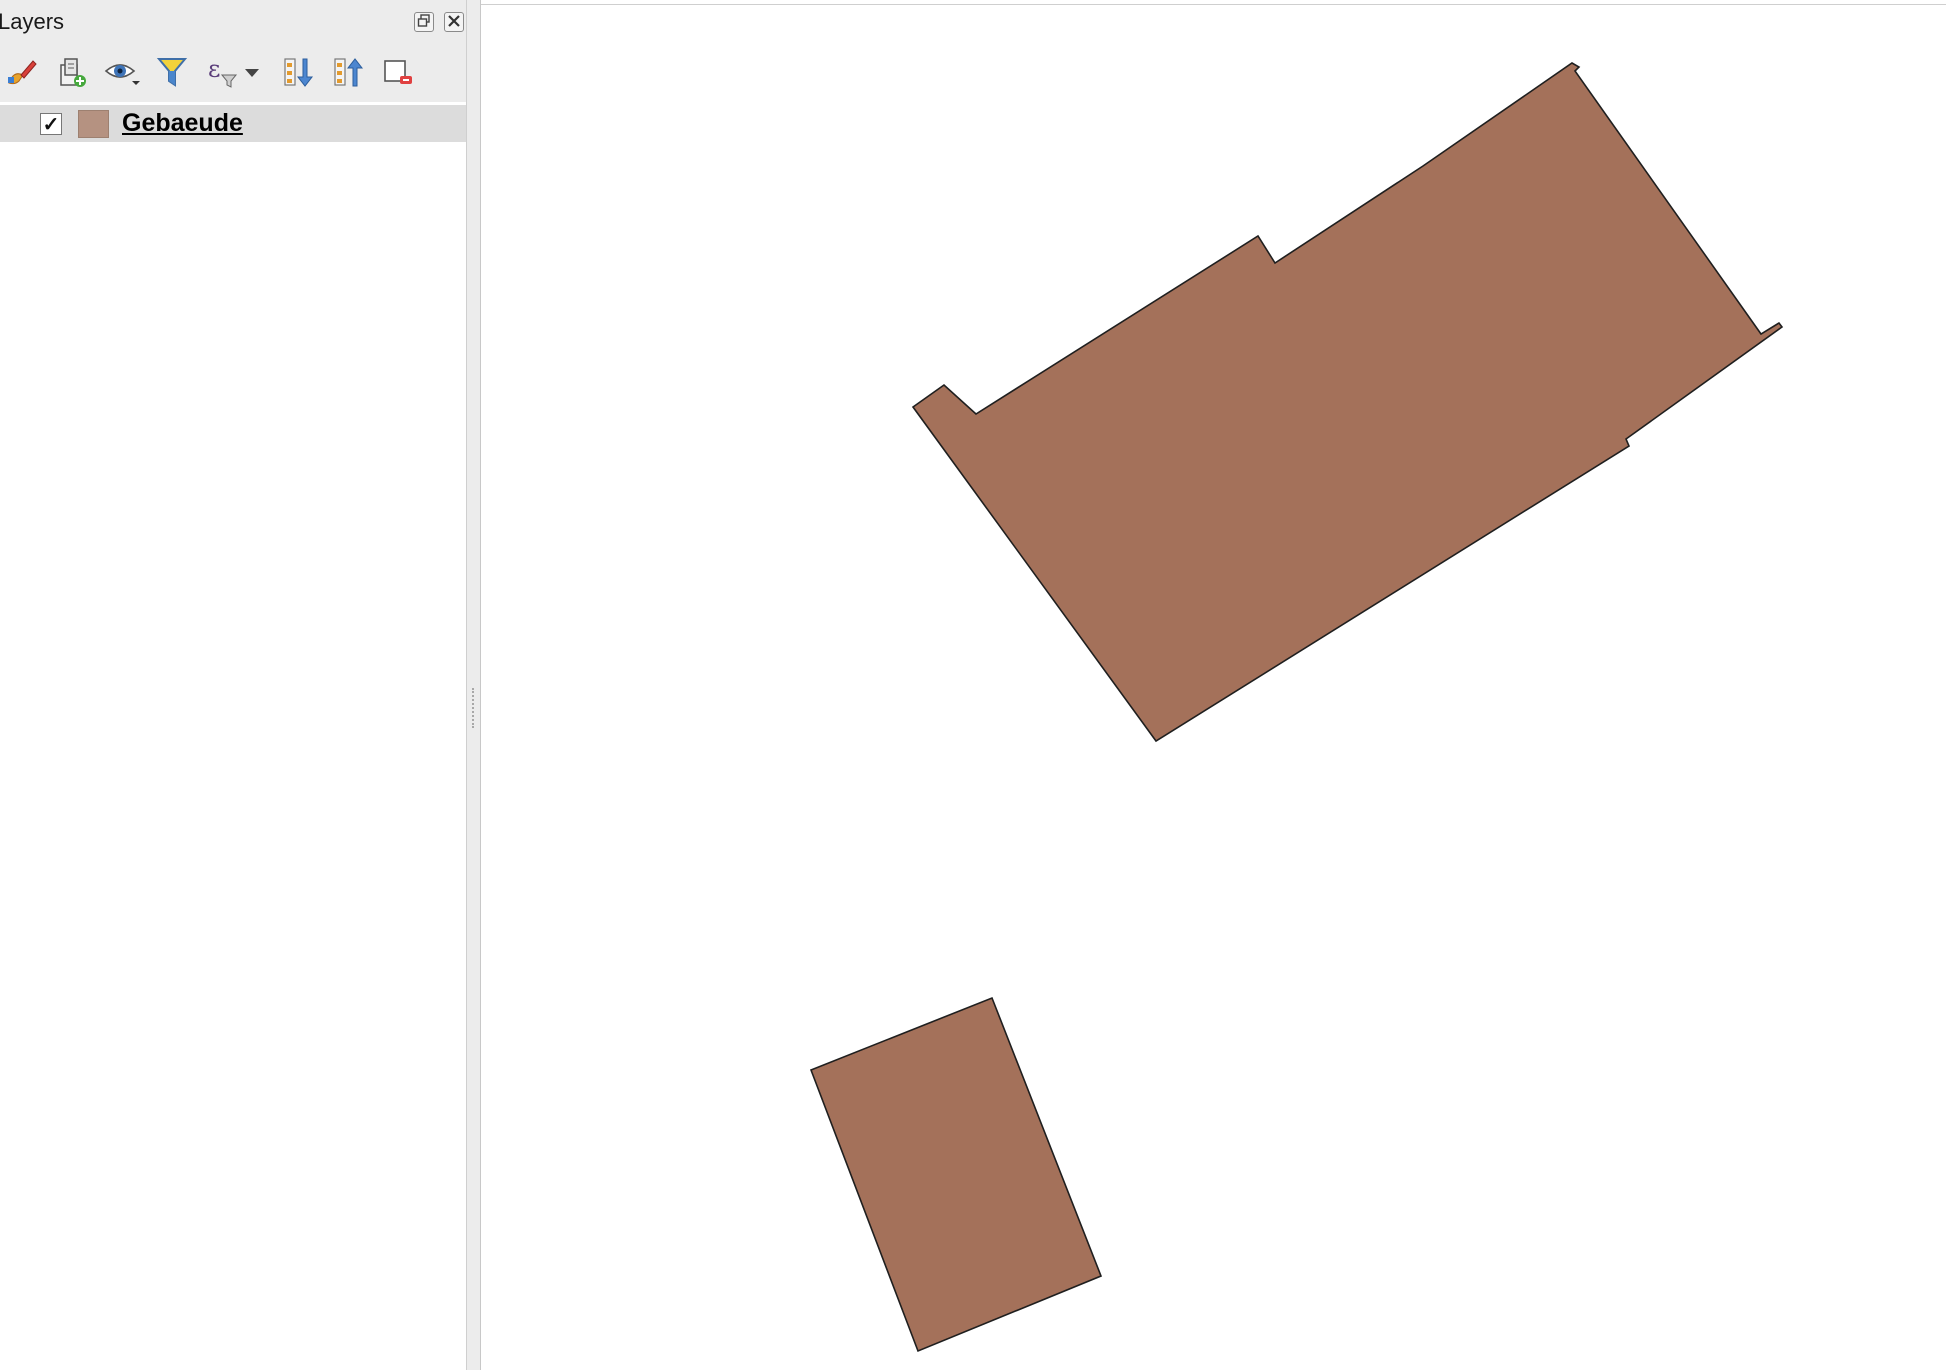 The width and height of the screenshot is (1946, 1370). Describe the element at coordinates (474, 685) in the screenshot. I see `panel-splitter` at that location.